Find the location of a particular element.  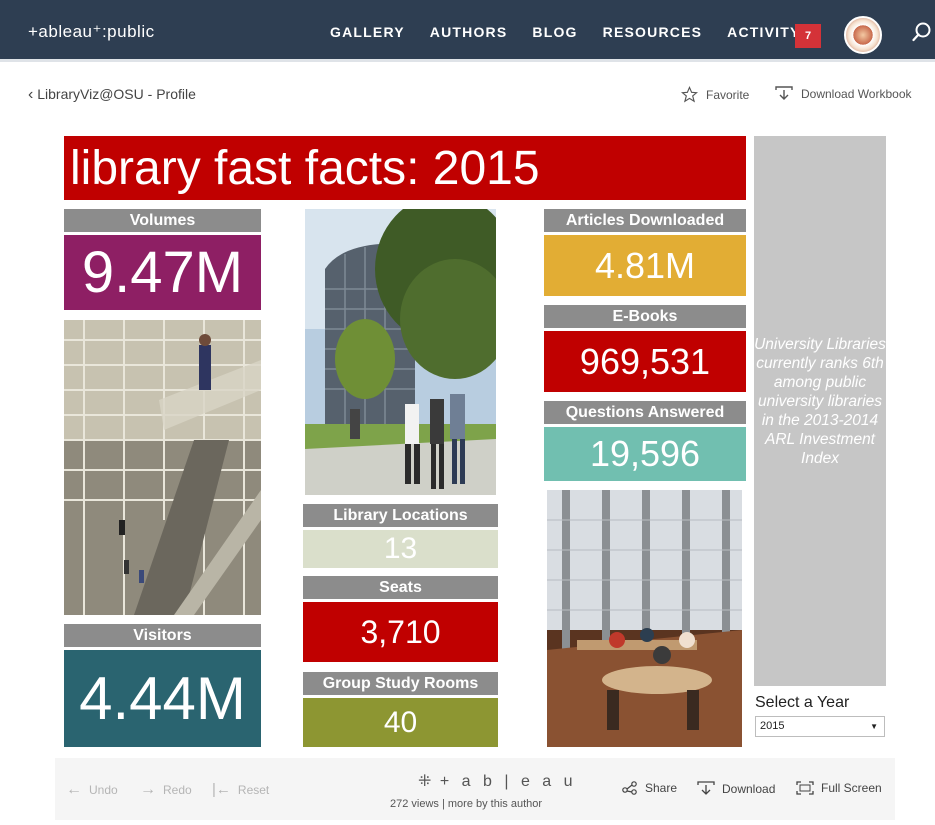

download-workbook-label: Download Workbook is located at coordinates (856, 94).